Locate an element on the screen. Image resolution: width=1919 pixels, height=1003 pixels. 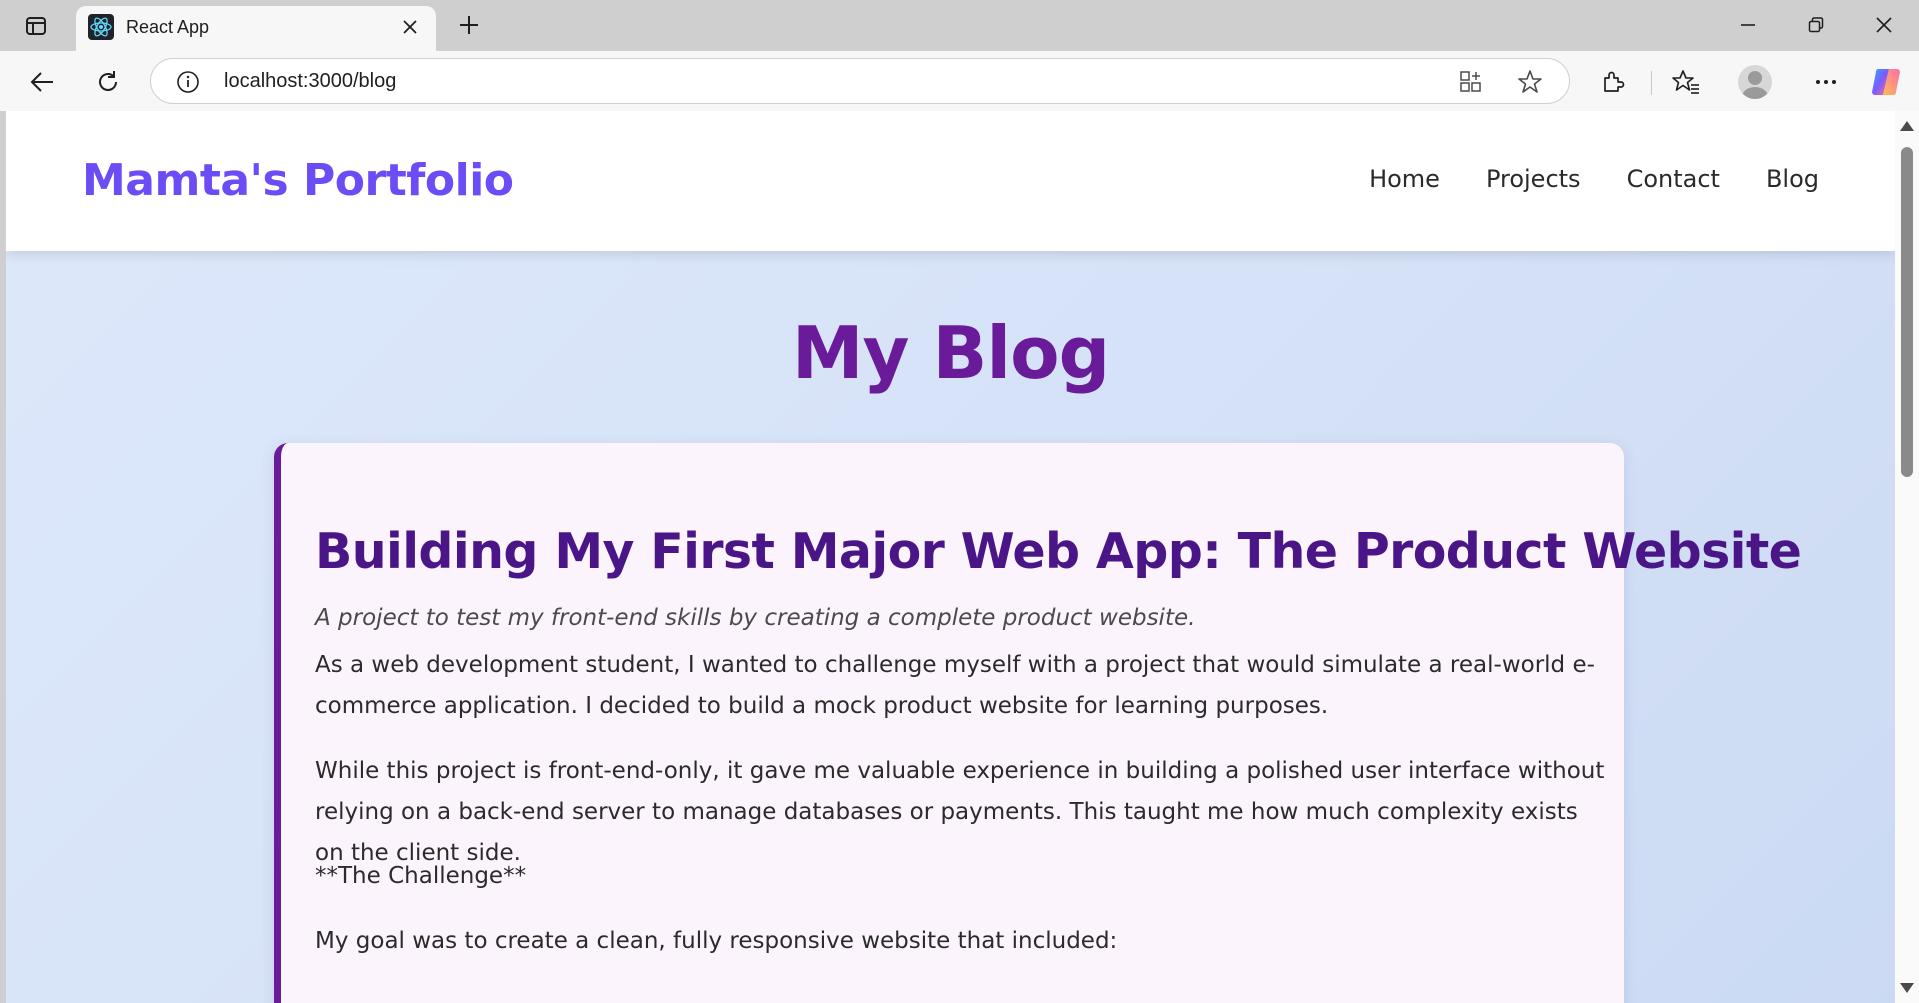
copilot-icon is located at coordinates (1886, 82).